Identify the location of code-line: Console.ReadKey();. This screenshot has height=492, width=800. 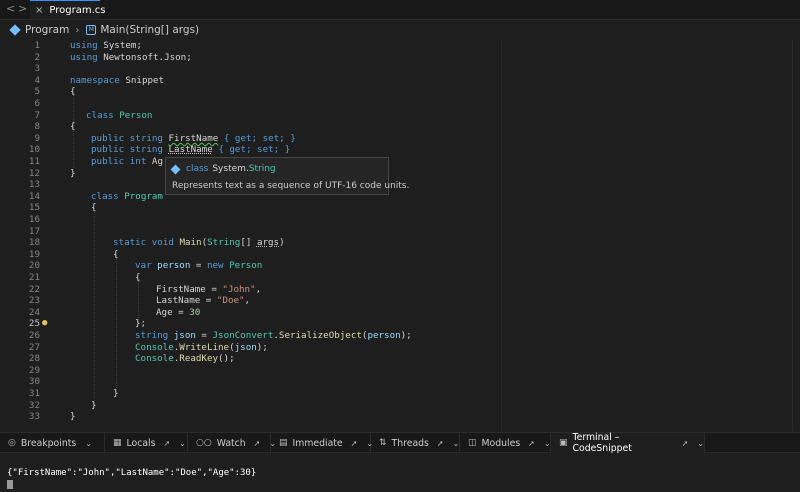
(185, 359).